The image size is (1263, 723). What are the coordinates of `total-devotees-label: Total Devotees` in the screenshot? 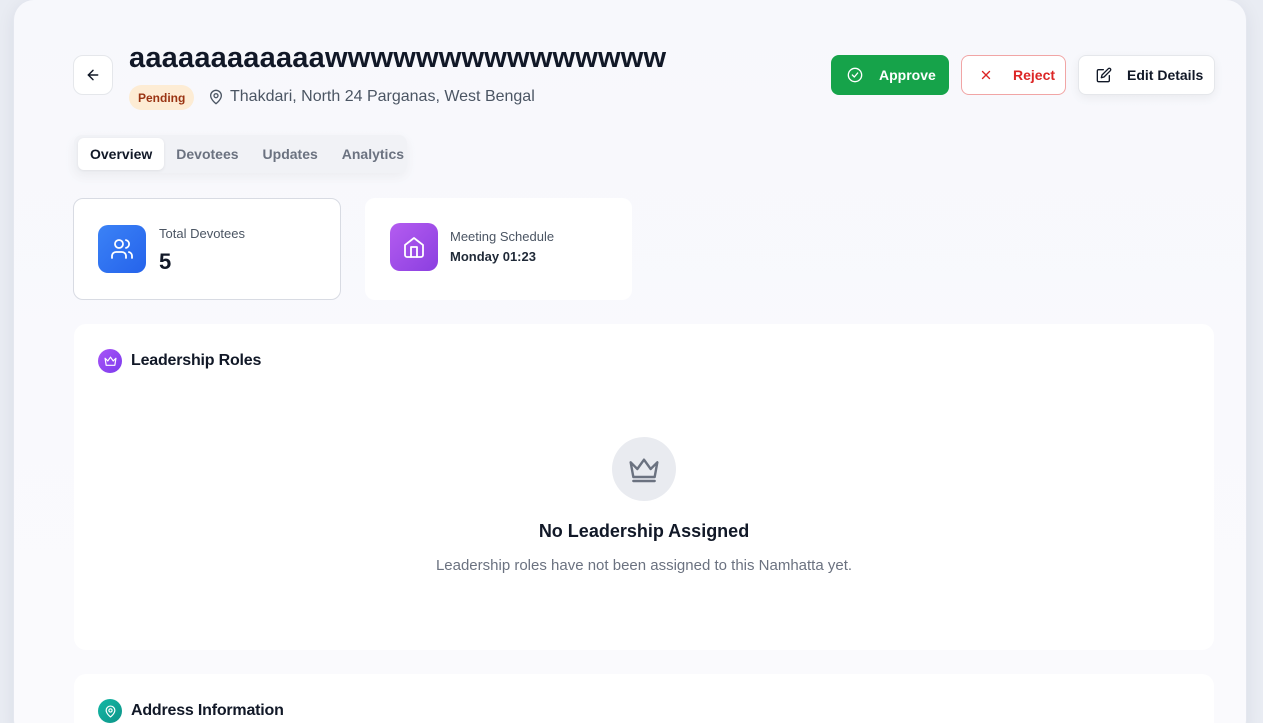 It's located at (202, 233).